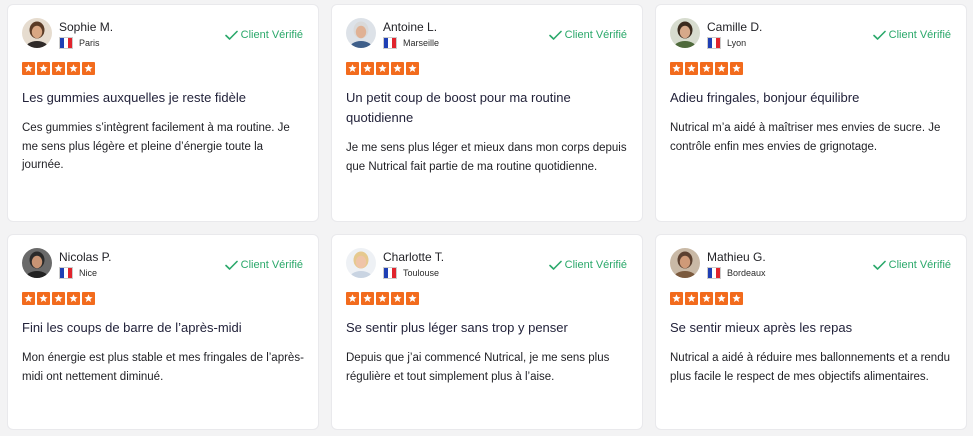  I want to click on reviewer-city: Bordeaux, so click(746, 273).